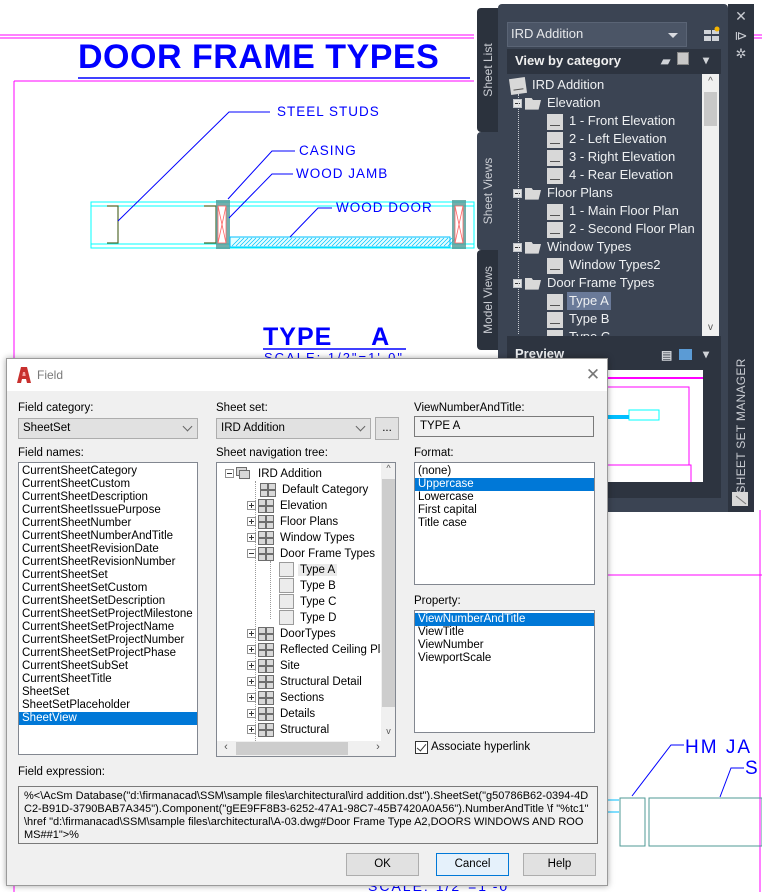 The width and height of the screenshot is (762, 892). What do you see at coordinates (305, 682) in the screenshot?
I see `nav-tree-category: Structural Detail` at bounding box center [305, 682].